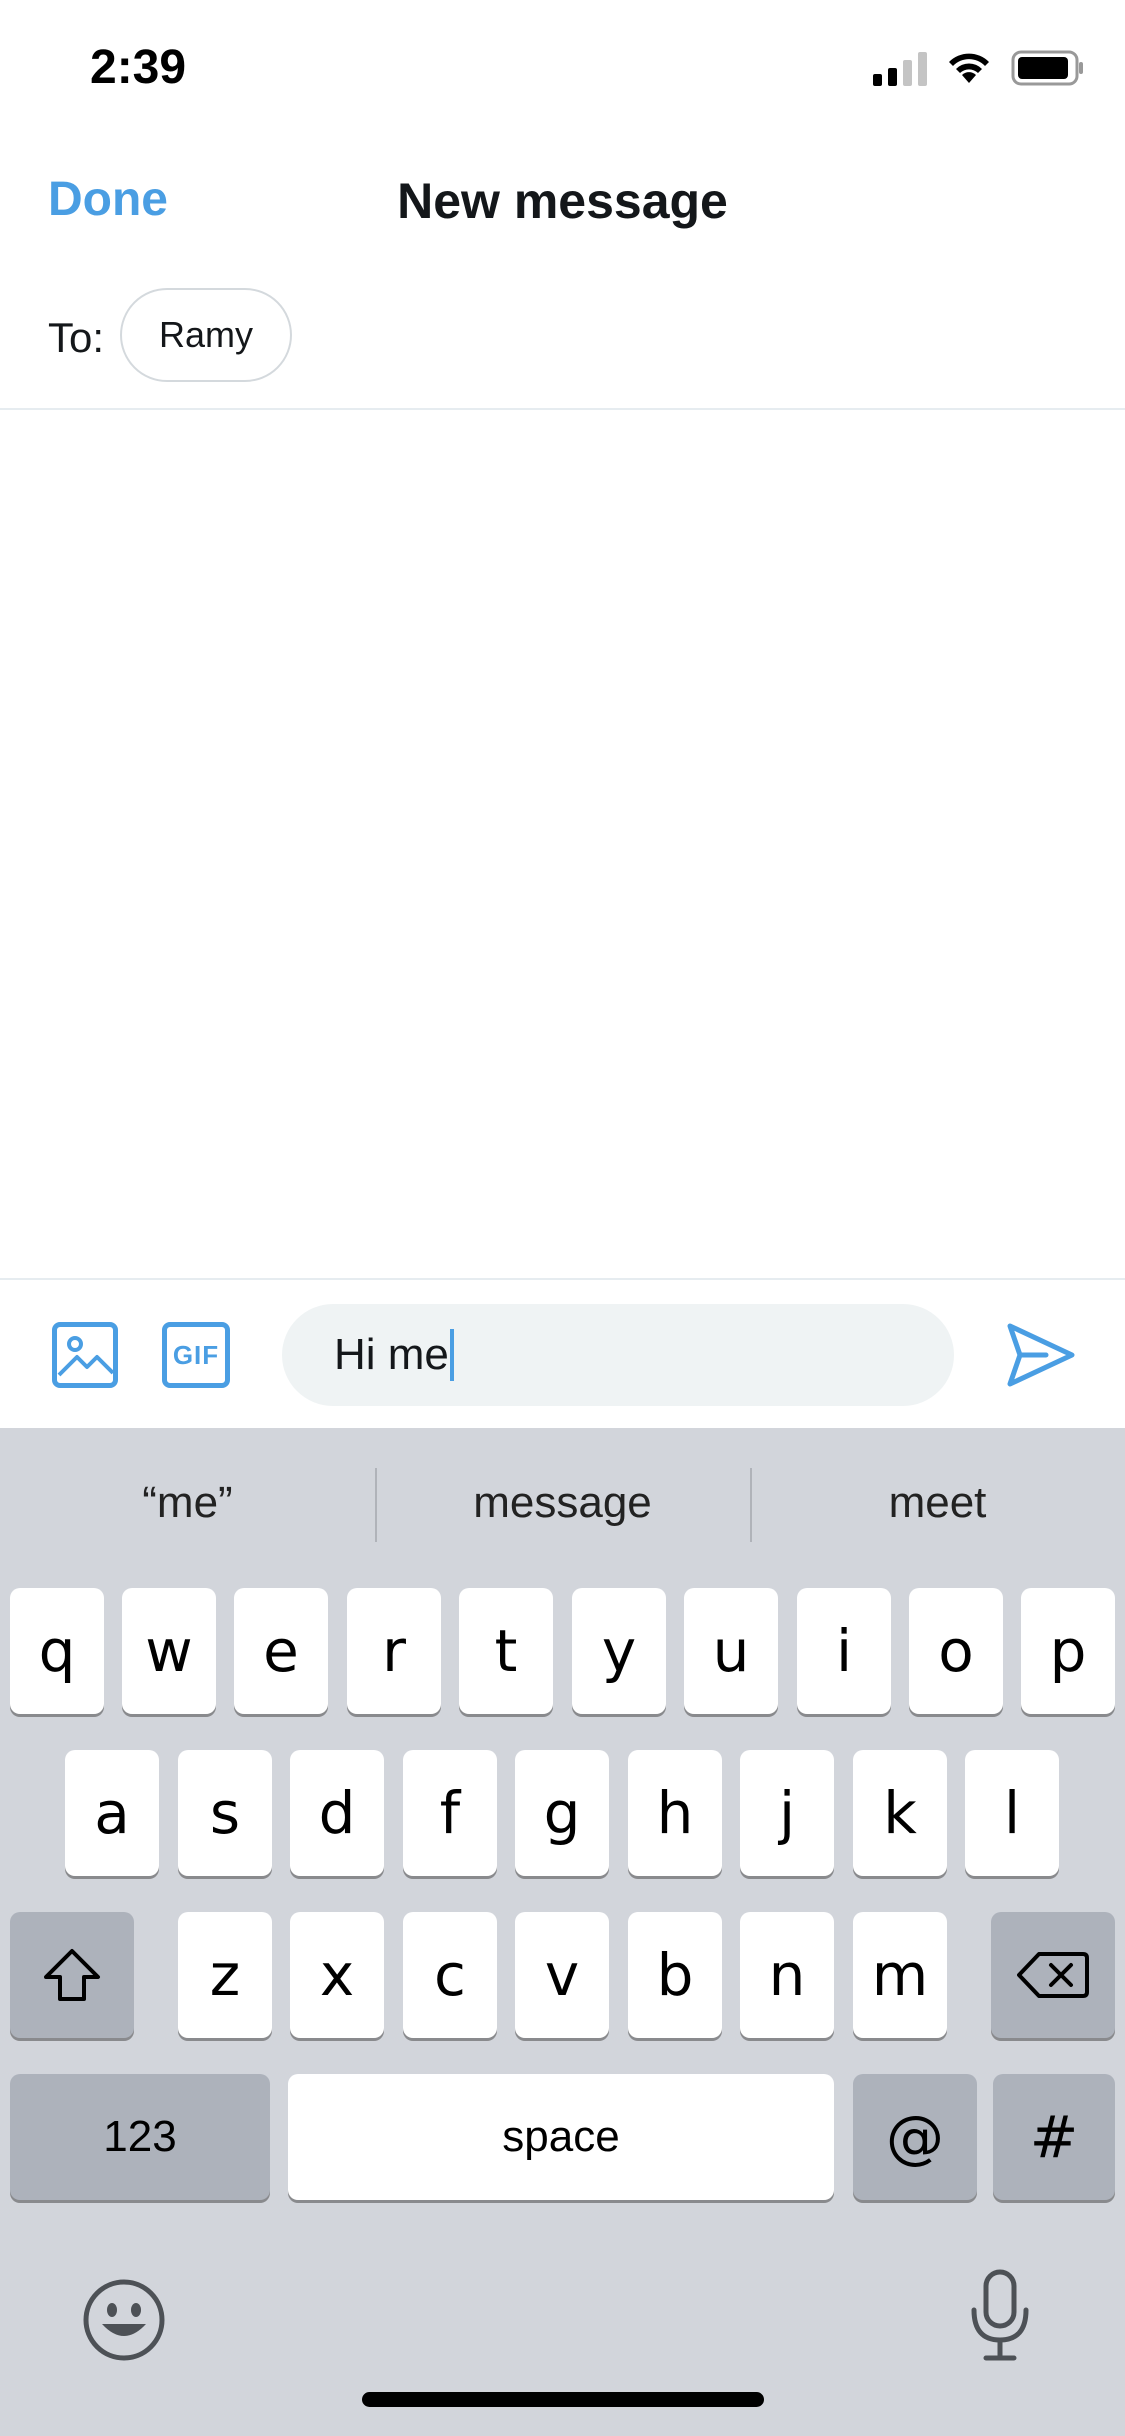  What do you see at coordinates (451, 1355) in the screenshot?
I see `text-caret` at bounding box center [451, 1355].